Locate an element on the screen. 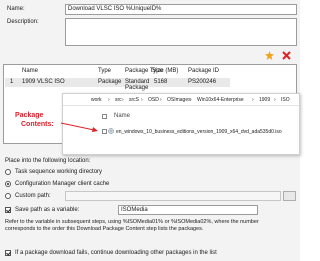 The image size is (320, 261). client-cache-label: Configuration Manager client cache is located at coordinates (62, 184).